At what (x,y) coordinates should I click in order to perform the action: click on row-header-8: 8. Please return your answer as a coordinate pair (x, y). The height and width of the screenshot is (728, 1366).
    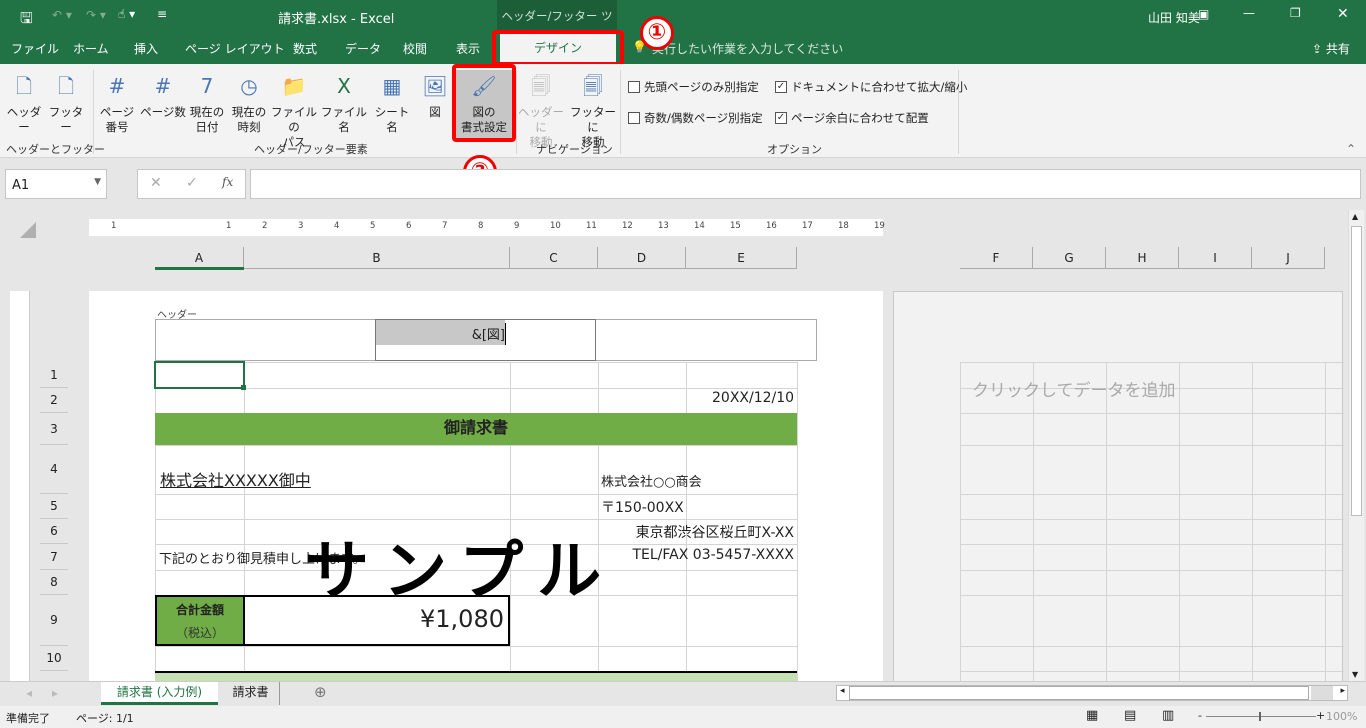
    Looking at the image, I should click on (54, 582).